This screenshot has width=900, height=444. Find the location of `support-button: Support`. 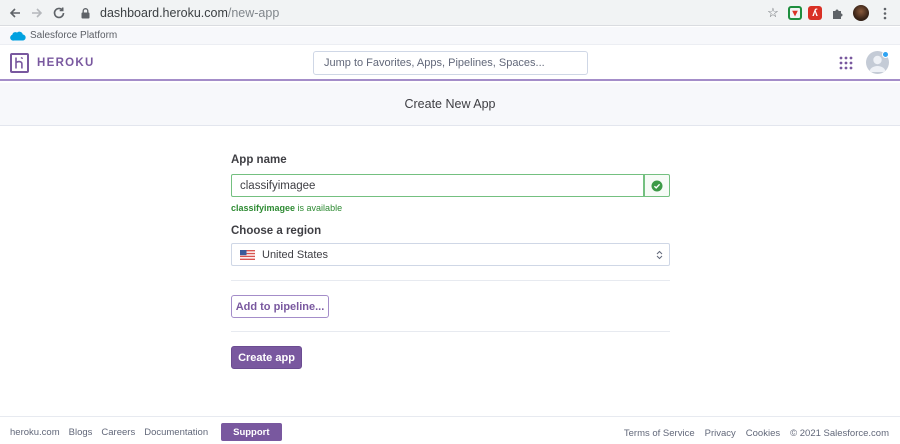

support-button: Support is located at coordinates (251, 432).